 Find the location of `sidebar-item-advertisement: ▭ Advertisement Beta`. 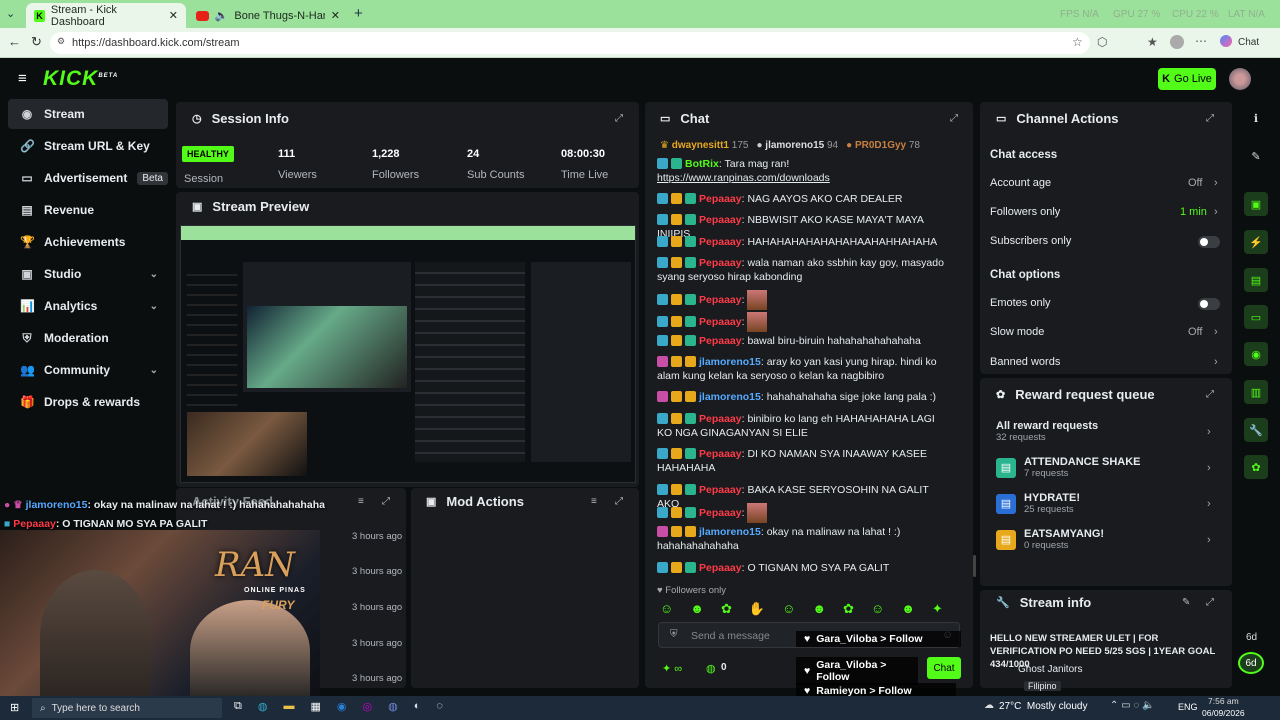

sidebar-item-advertisement: ▭ Advertisement Beta is located at coordinates (88, 178).